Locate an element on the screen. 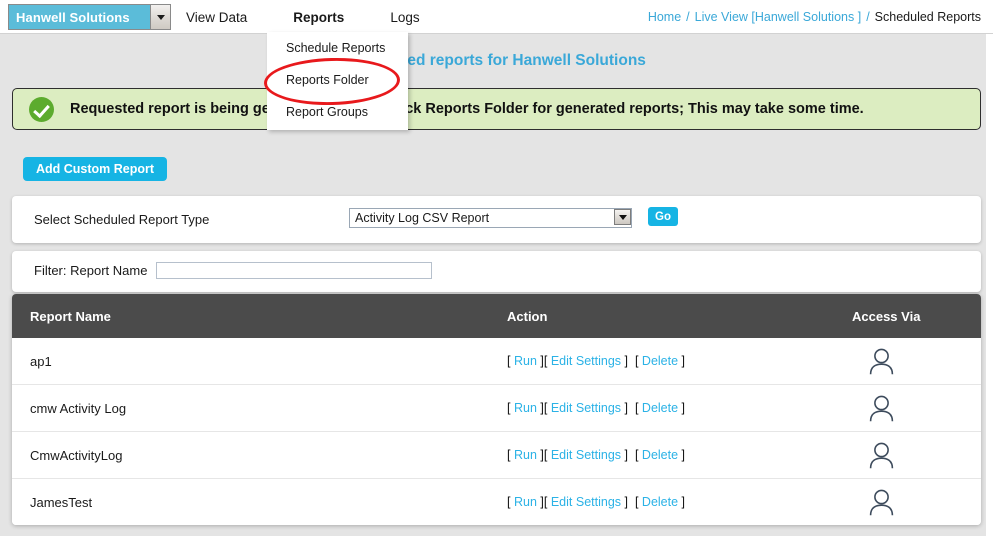  right-gutter is located at coordinates (989, 285).